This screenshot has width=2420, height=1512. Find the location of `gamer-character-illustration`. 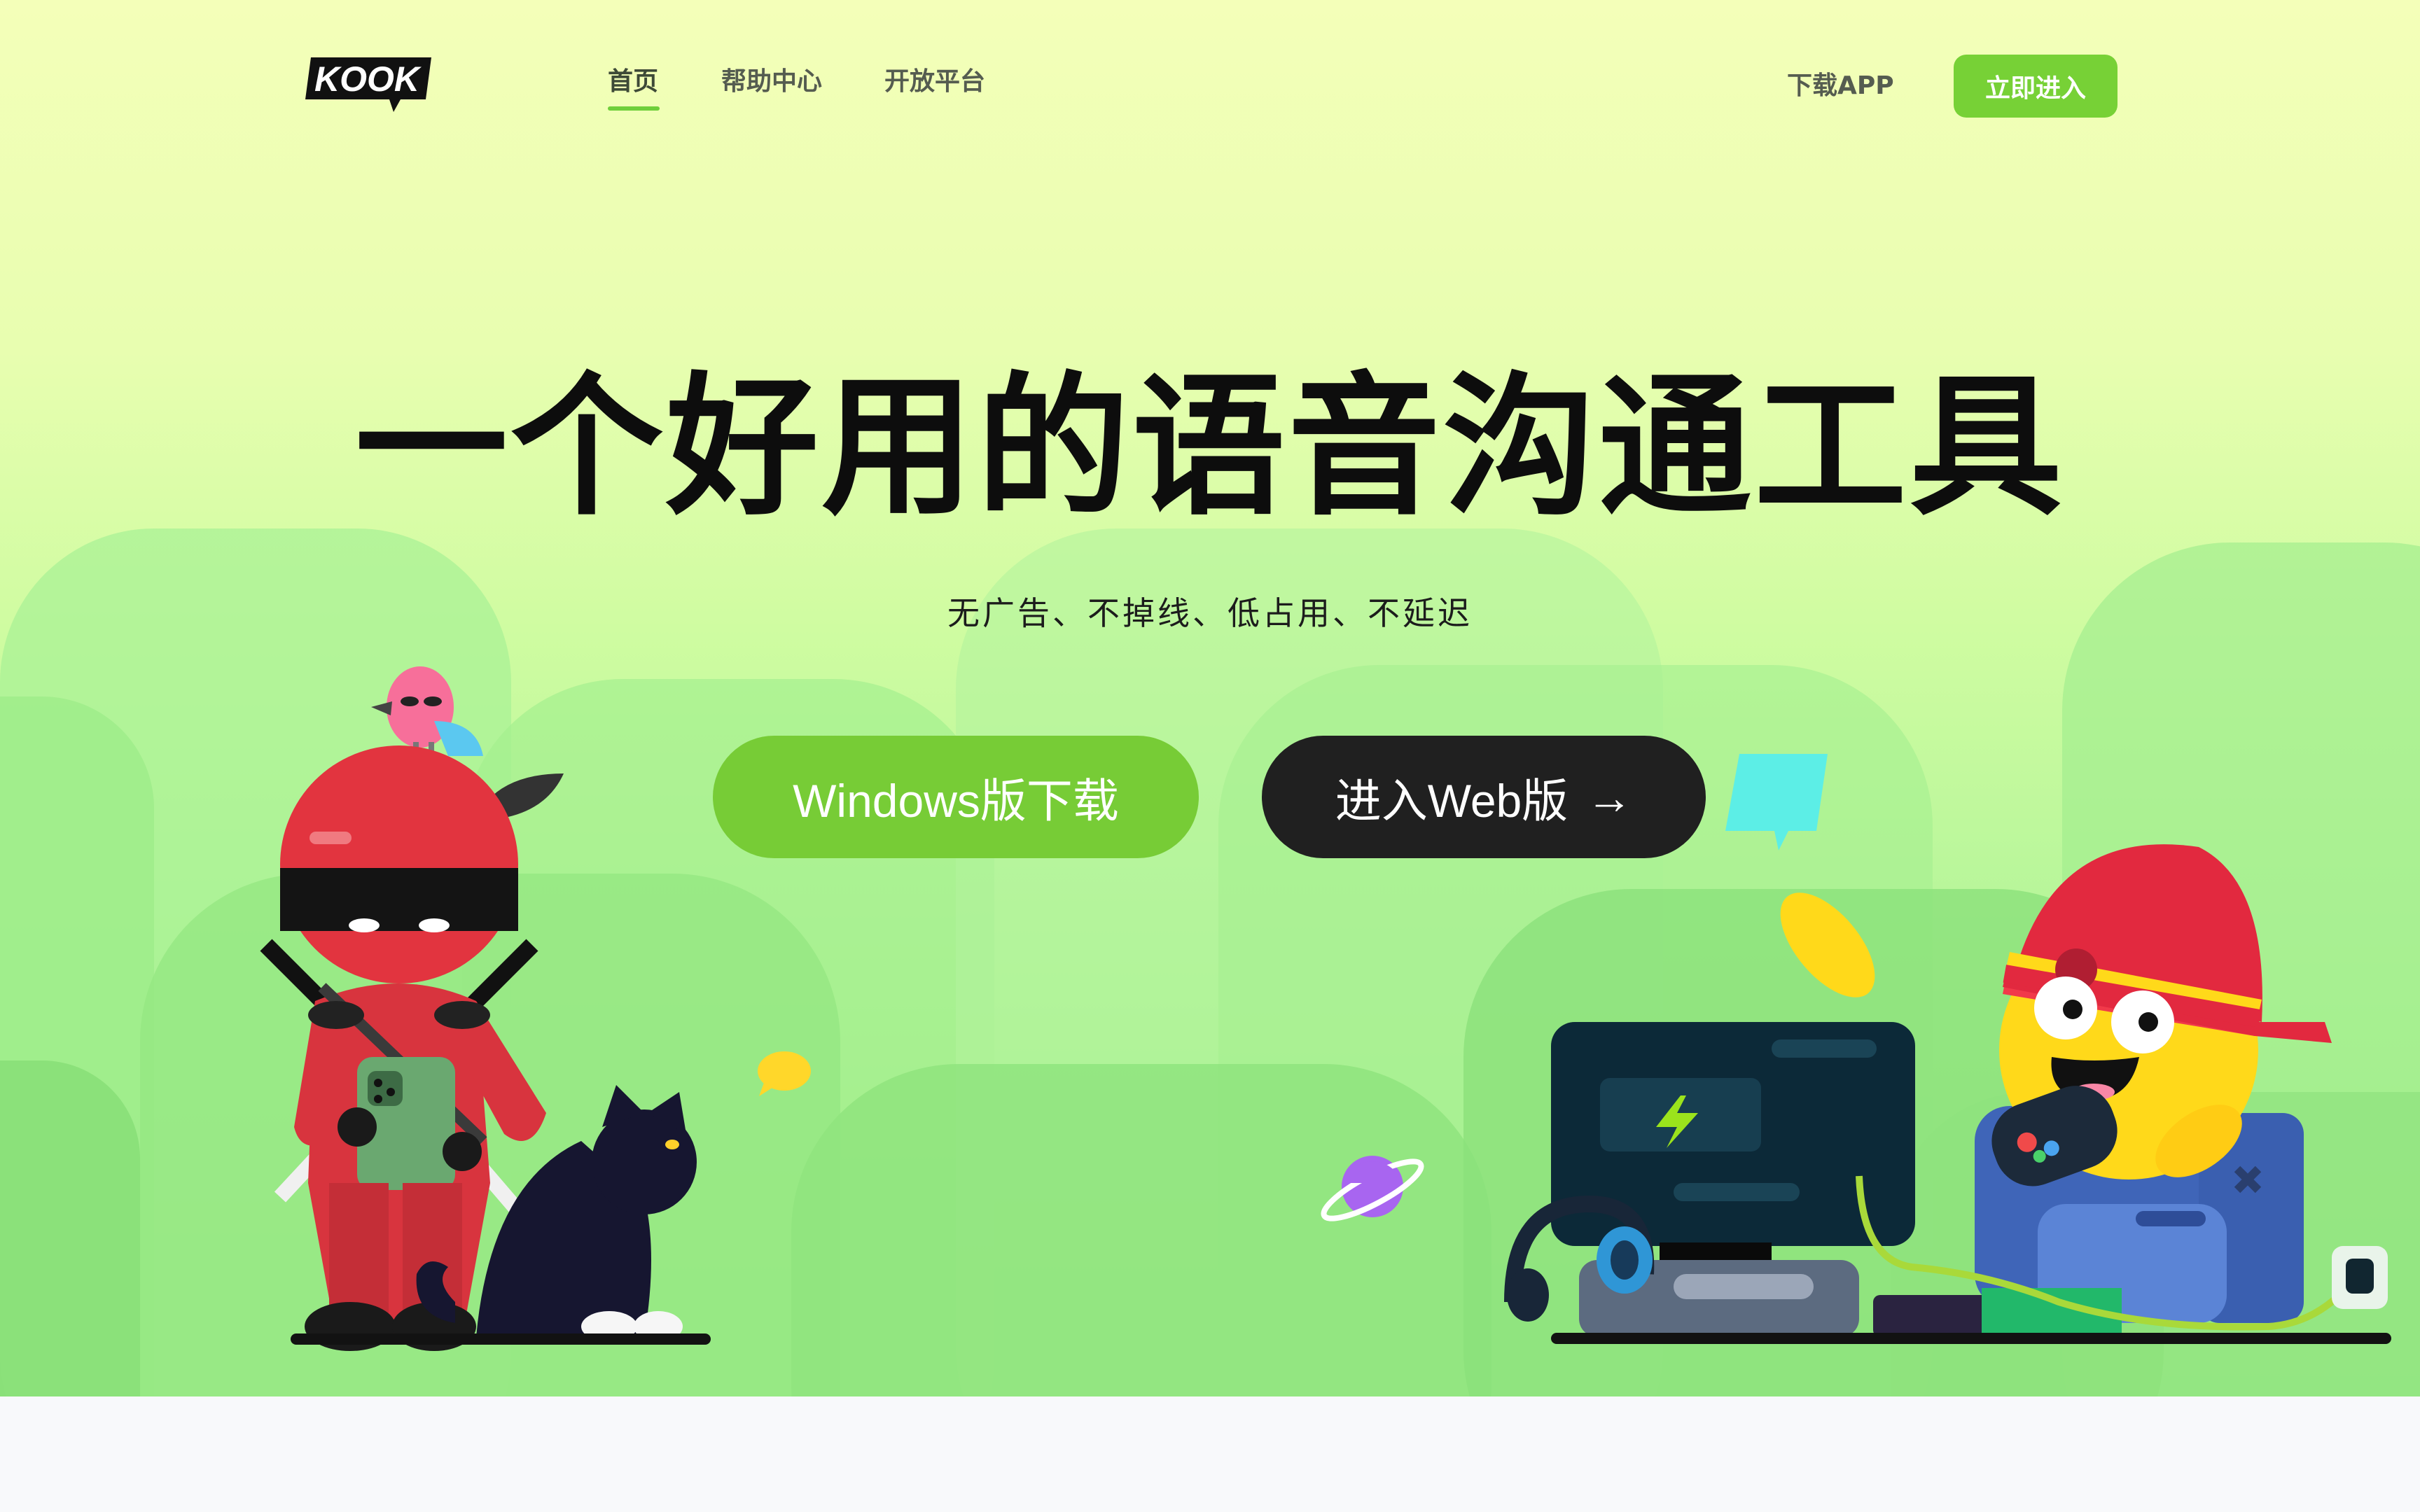

gamer-character-illustration is located at coordinates (1947, 1094).